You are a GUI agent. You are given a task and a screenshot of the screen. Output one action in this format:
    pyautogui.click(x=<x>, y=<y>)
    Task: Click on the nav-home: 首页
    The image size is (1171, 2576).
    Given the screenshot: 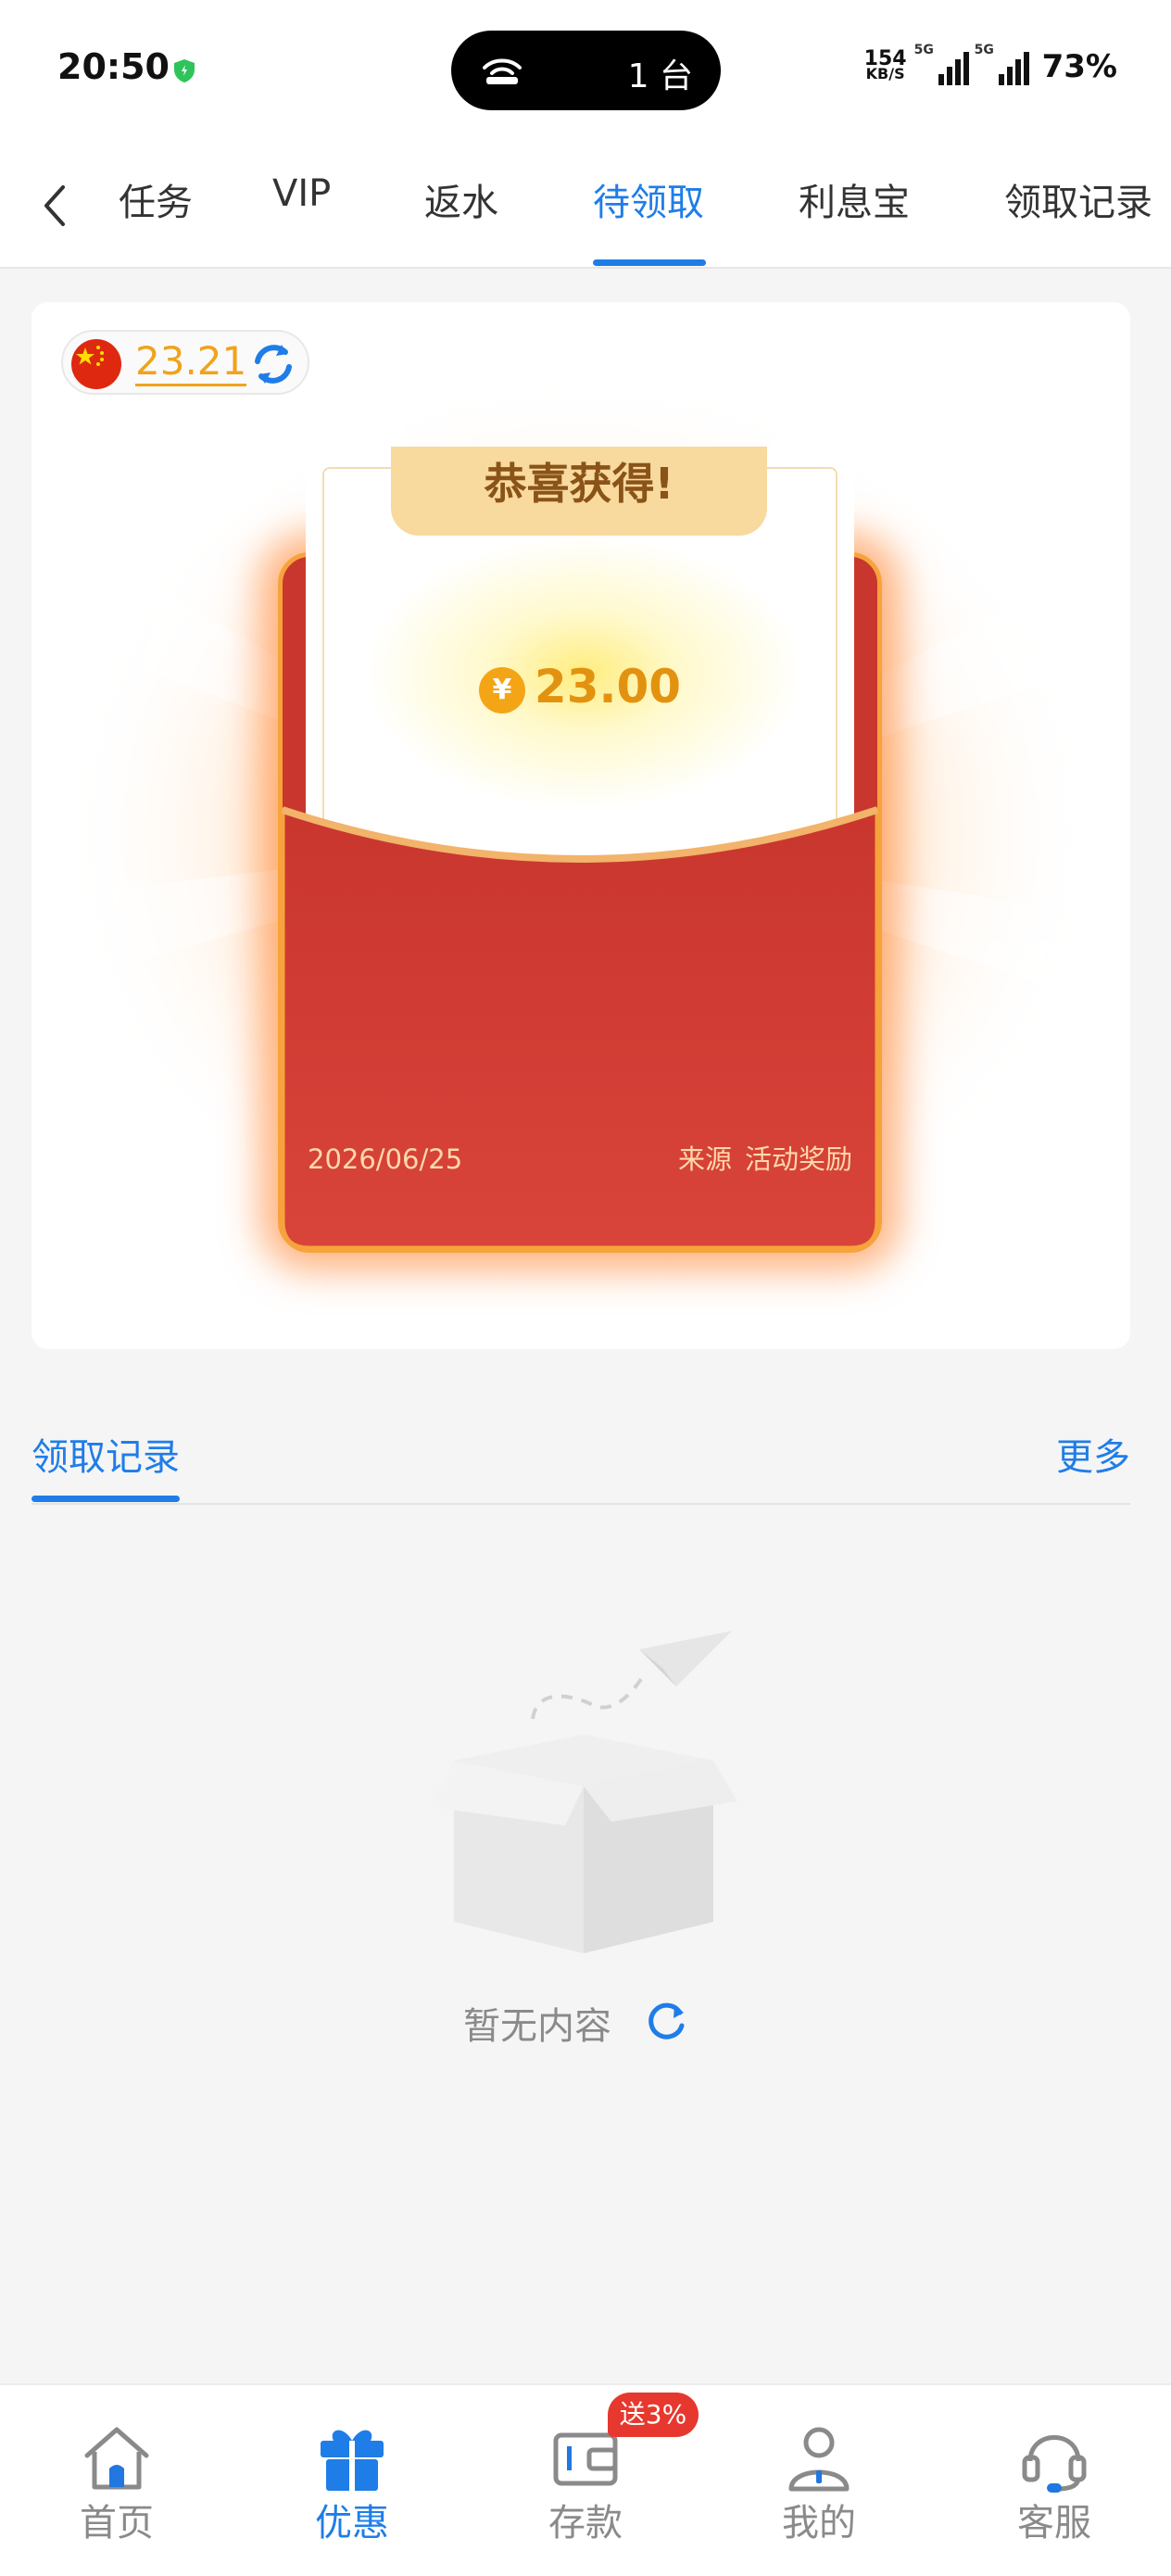 What is the action you would take?
    pyautogui.click(x=117, y=2477)
    